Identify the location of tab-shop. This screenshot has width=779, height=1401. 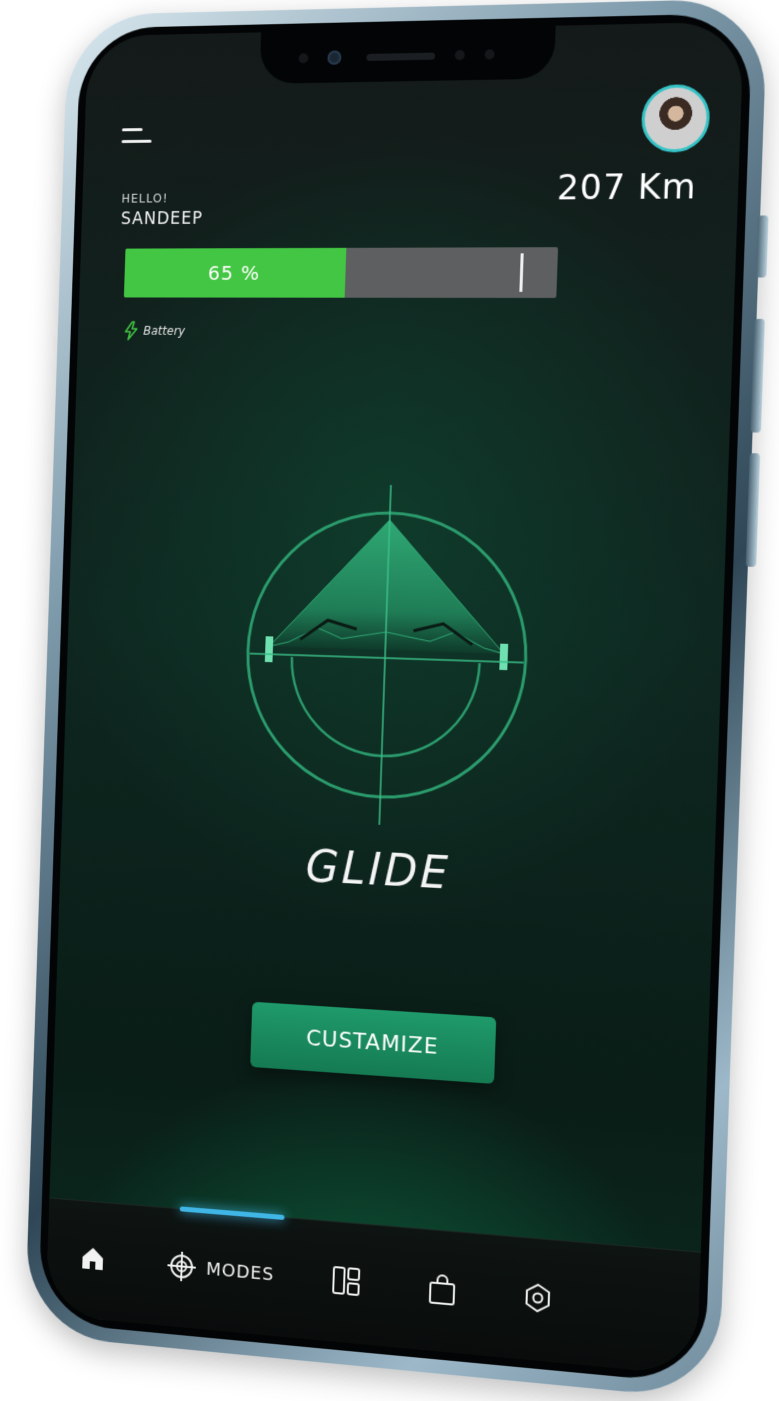
(442, 1289).